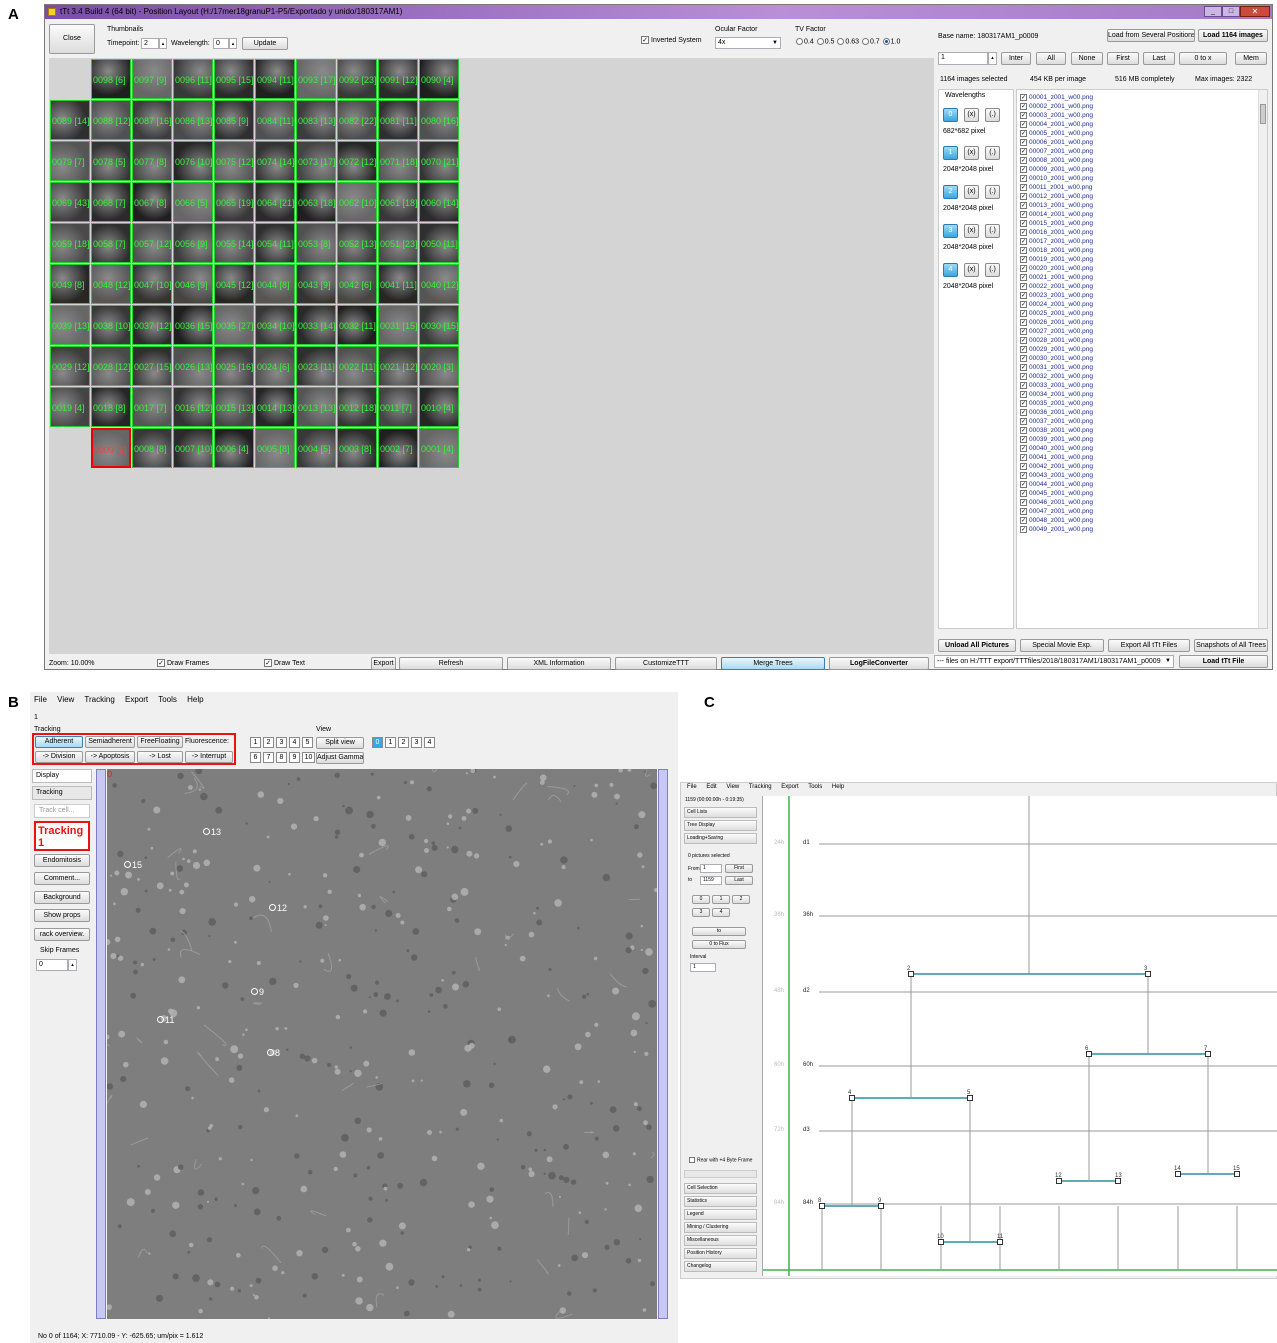 This screenshot has height=1343, width=1277. What do you see at coordinates (133, 865) in the screenshot?
I see `cell-15: 15` at bounding box center [133, 865].